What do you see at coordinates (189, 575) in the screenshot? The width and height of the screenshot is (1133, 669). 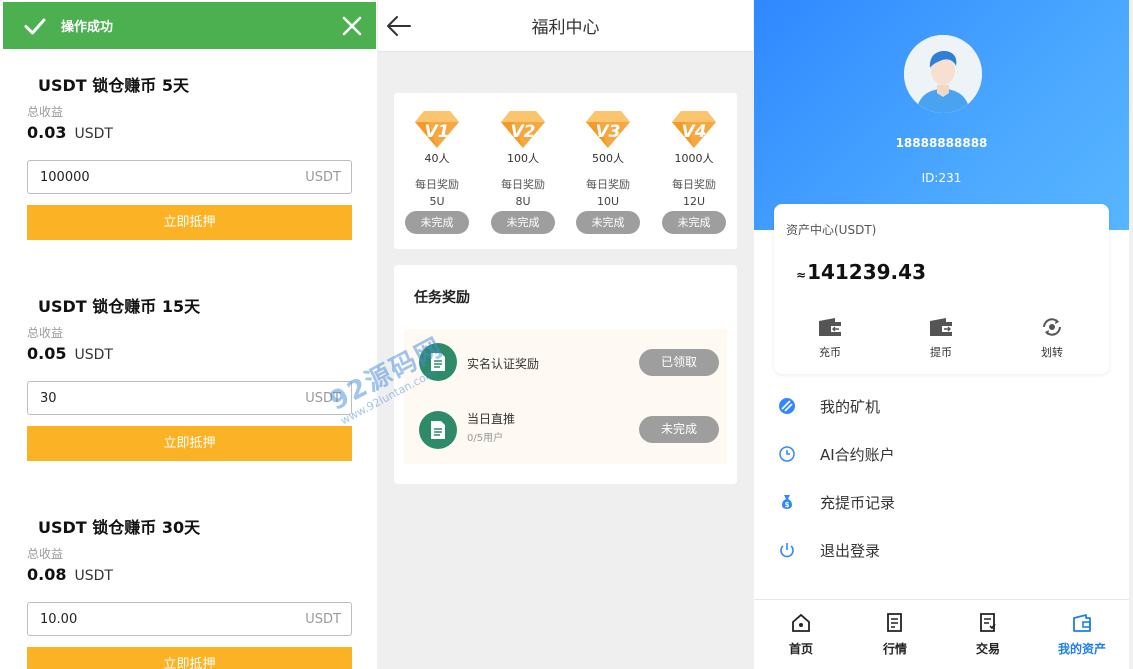 I see `total-earn: 0.08 USDT` at bounding box center [189, 575].